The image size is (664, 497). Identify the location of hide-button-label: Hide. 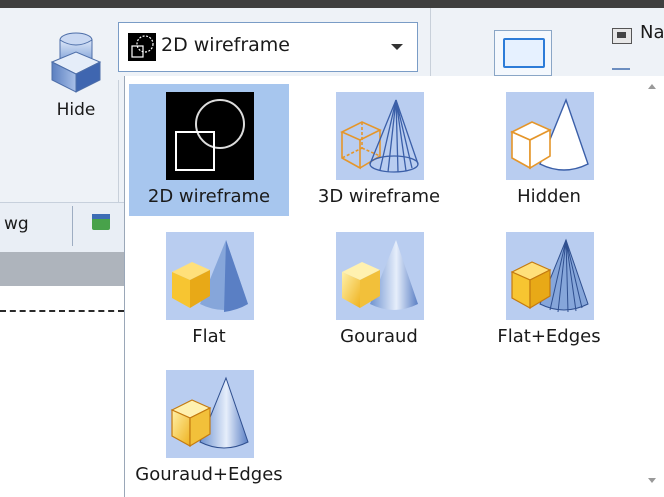
(76, 110).